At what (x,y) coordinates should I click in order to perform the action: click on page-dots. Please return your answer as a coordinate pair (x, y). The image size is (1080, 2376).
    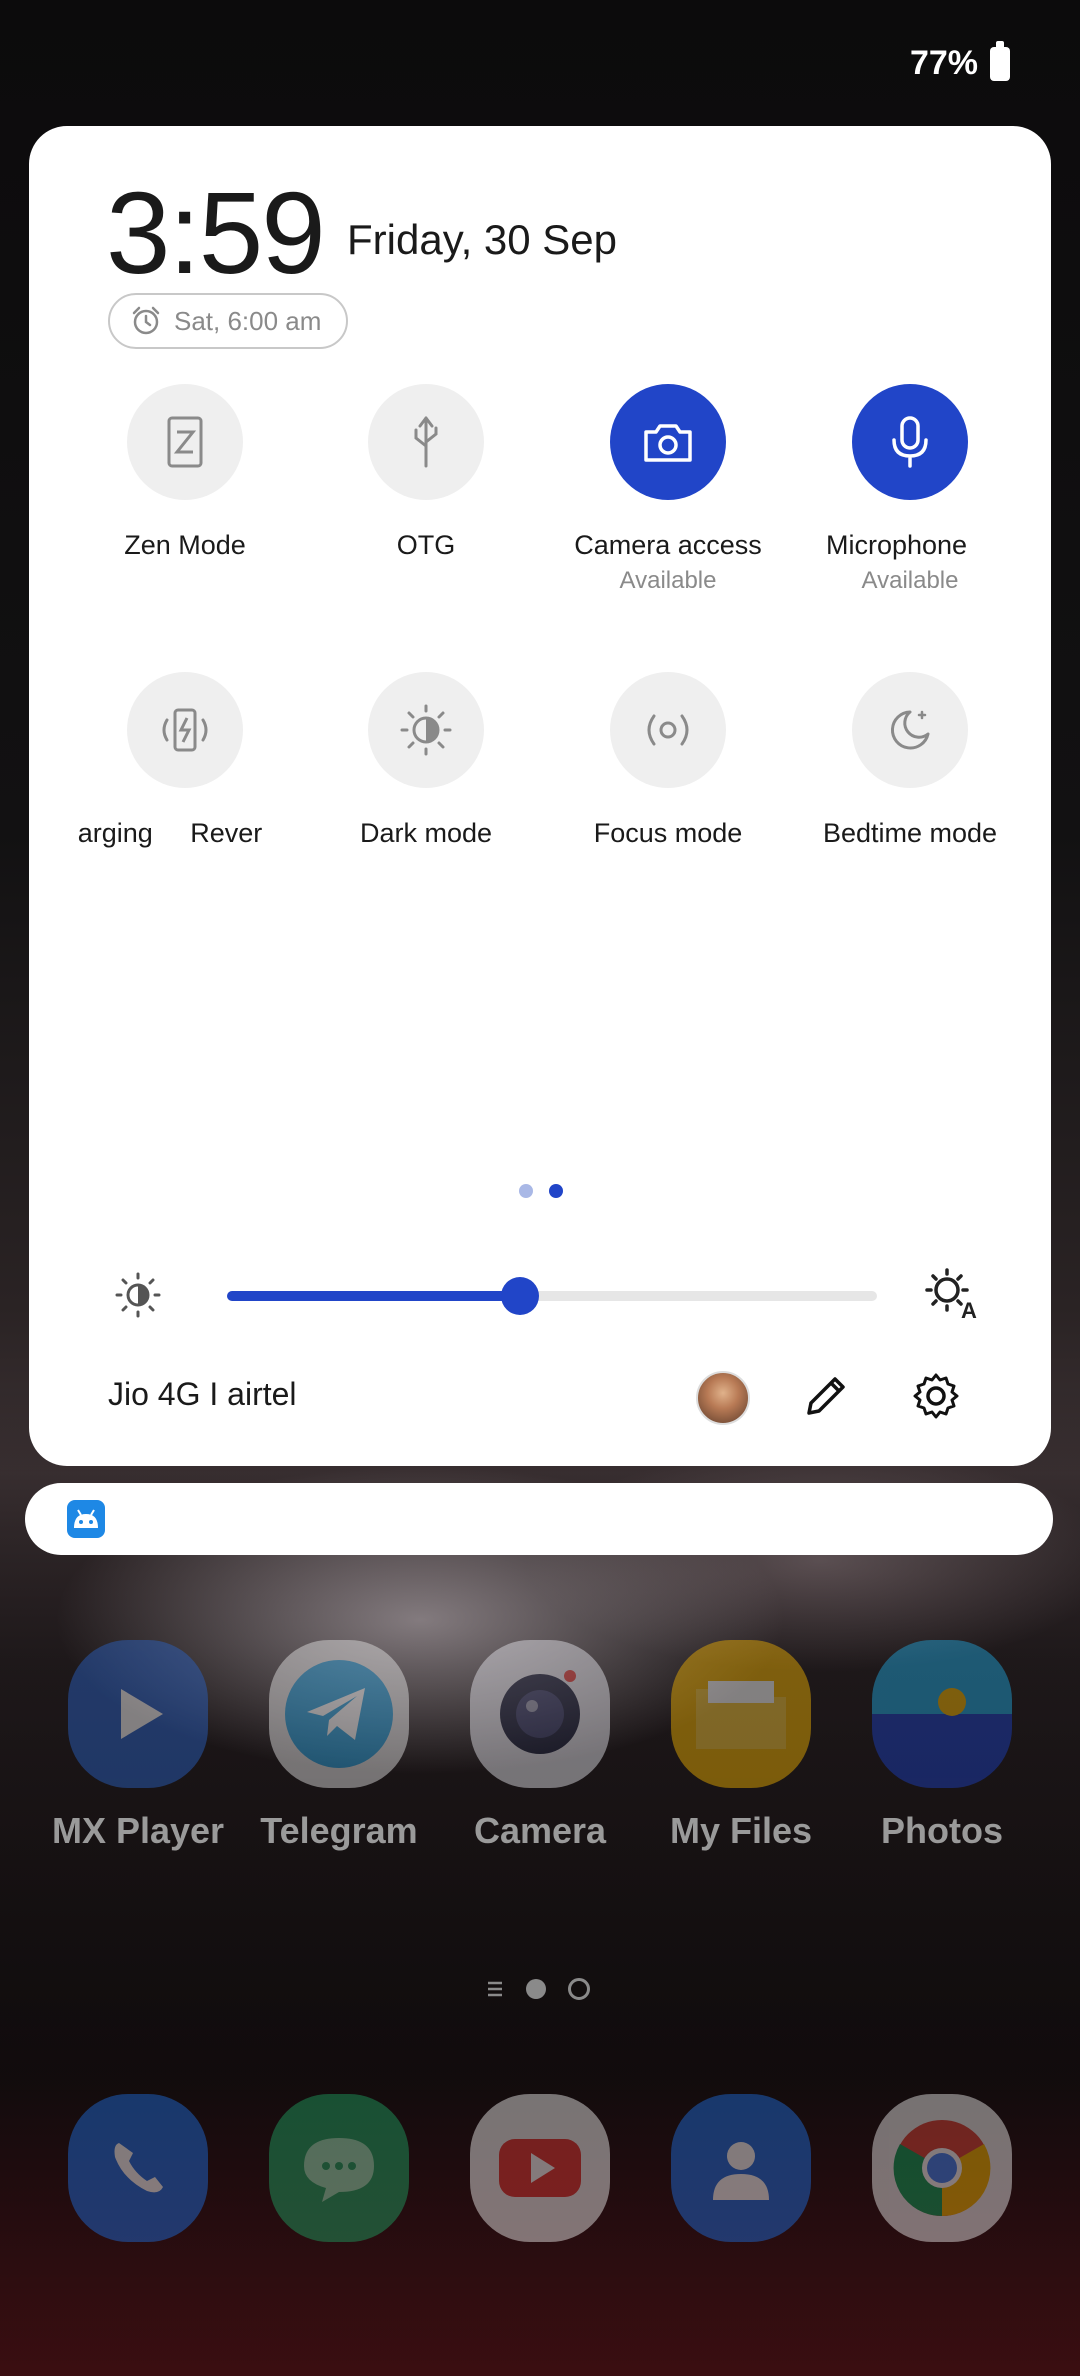
    Looking at the image, I should click on (541, 1191).